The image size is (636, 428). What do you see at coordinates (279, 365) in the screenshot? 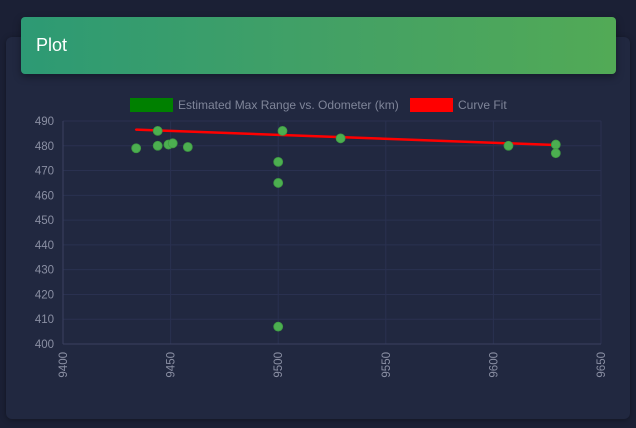
I see `x-tick-label: 9500` at bounding box center [279, 365].